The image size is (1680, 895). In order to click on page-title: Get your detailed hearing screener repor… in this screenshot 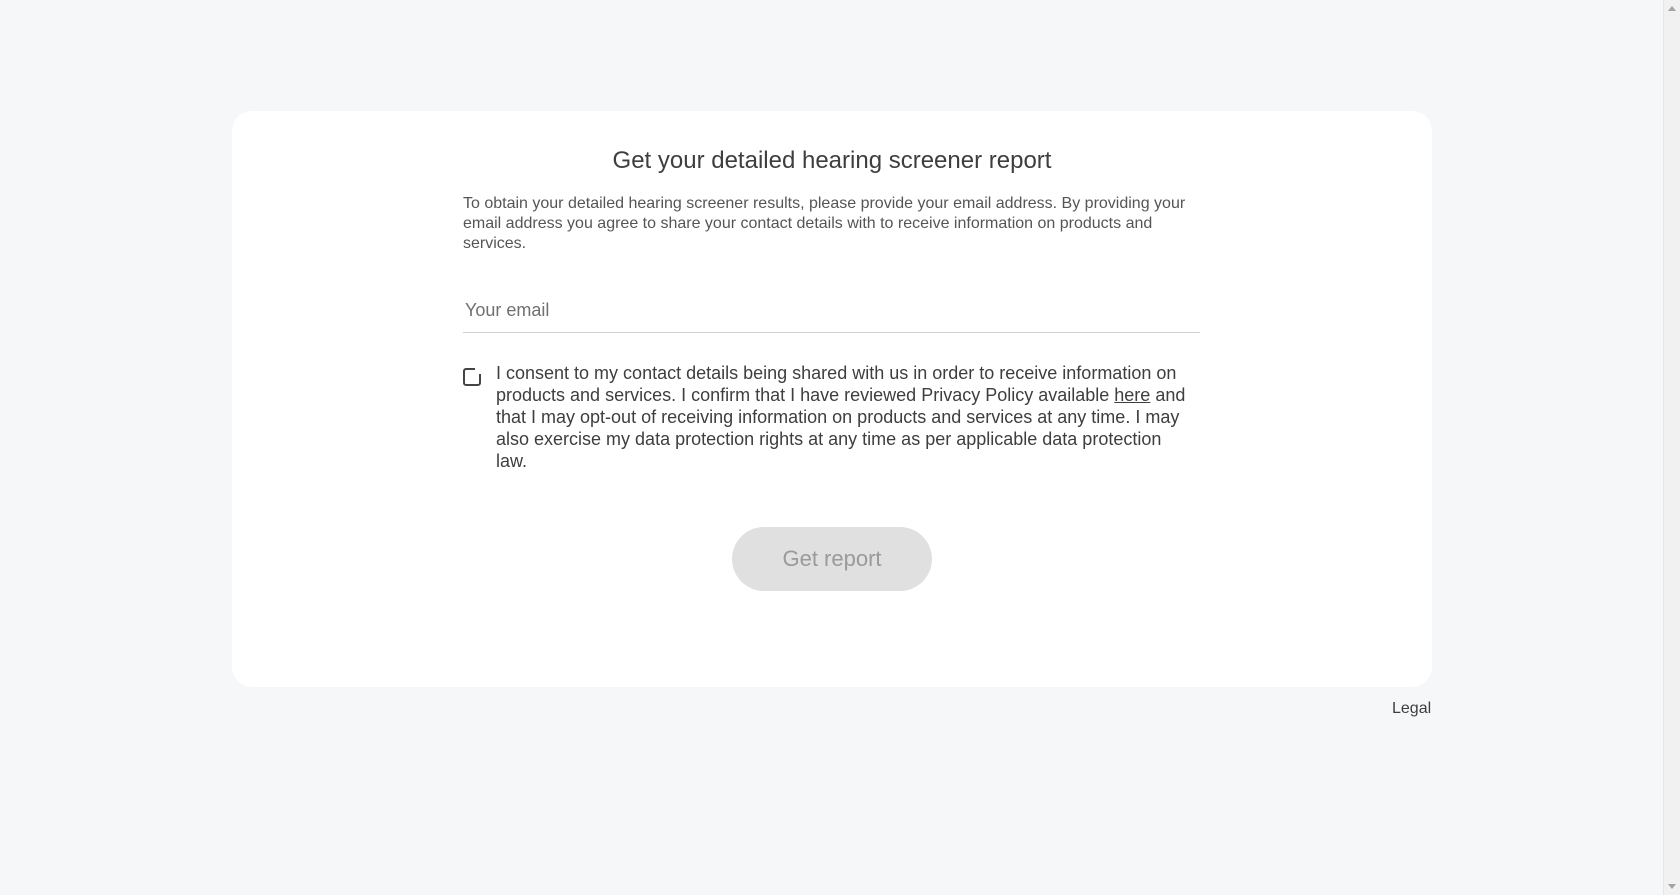, I will do `click(832, 160)`.